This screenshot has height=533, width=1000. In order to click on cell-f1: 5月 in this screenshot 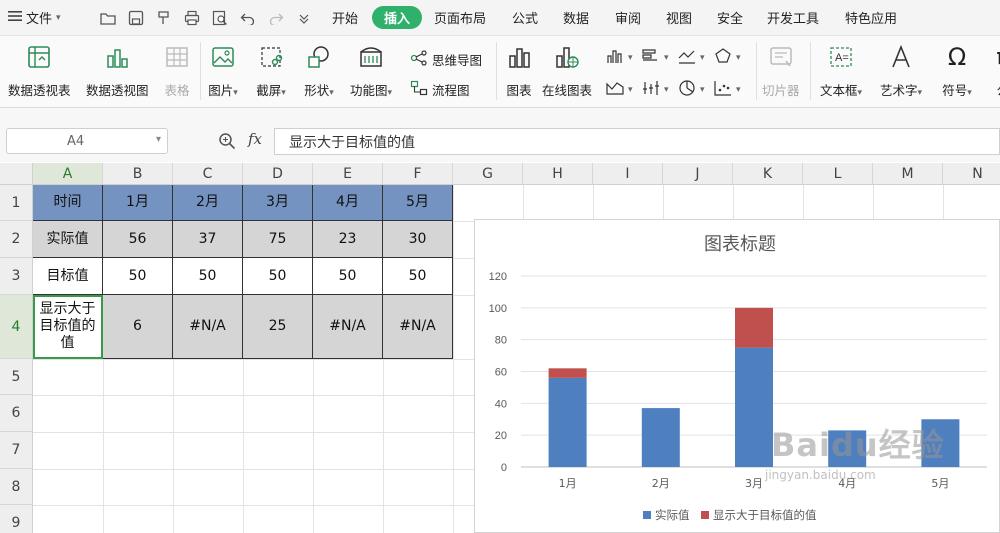, I will do `click(418, 203)`.